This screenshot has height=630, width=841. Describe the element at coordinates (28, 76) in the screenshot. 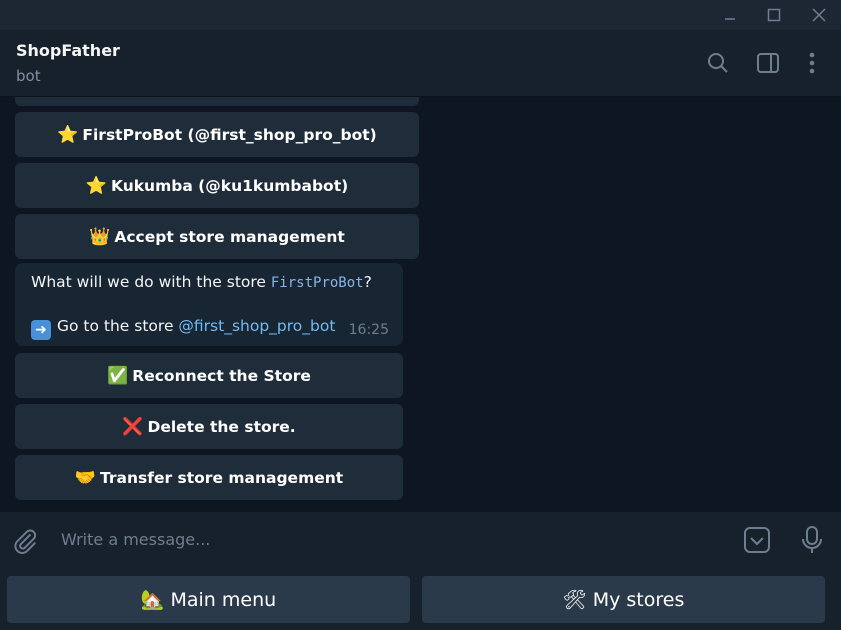

I see `chat-status: bot` at that location.